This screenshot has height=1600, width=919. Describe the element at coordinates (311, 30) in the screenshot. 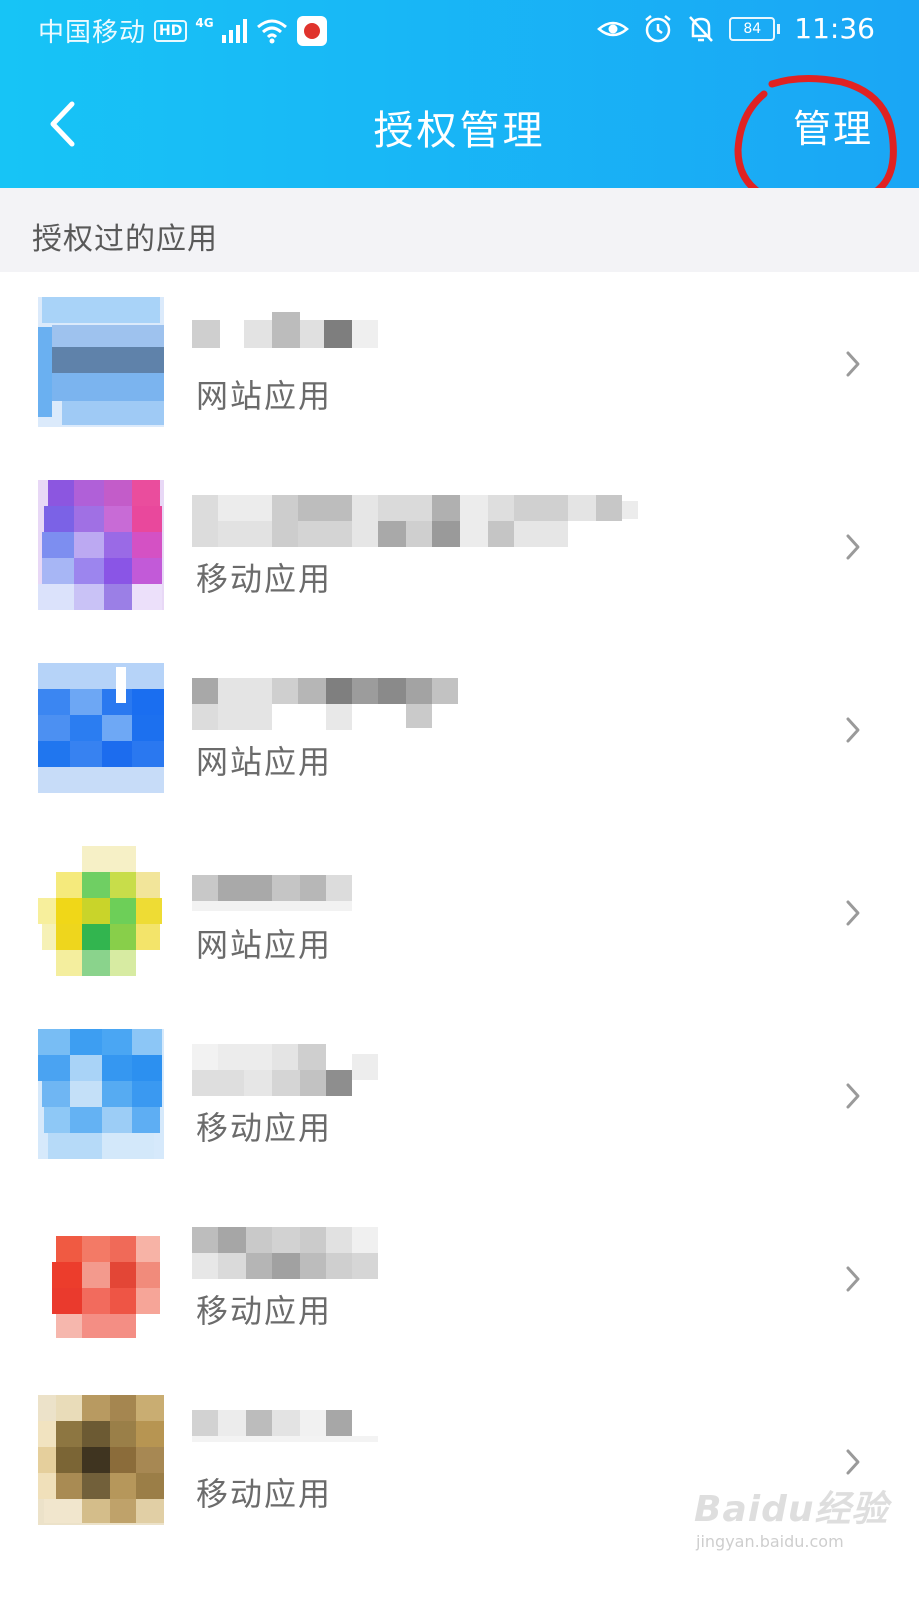

I see `baidu-app-icon` at that location.